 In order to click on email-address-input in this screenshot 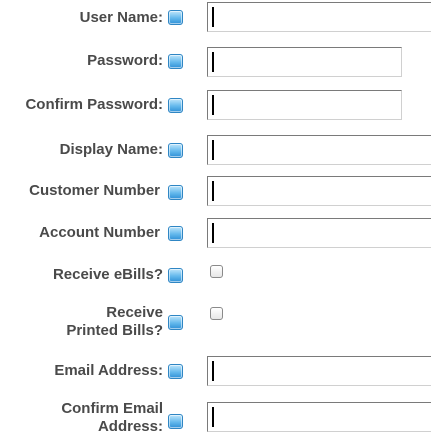, I will do `click(319, 371)`.